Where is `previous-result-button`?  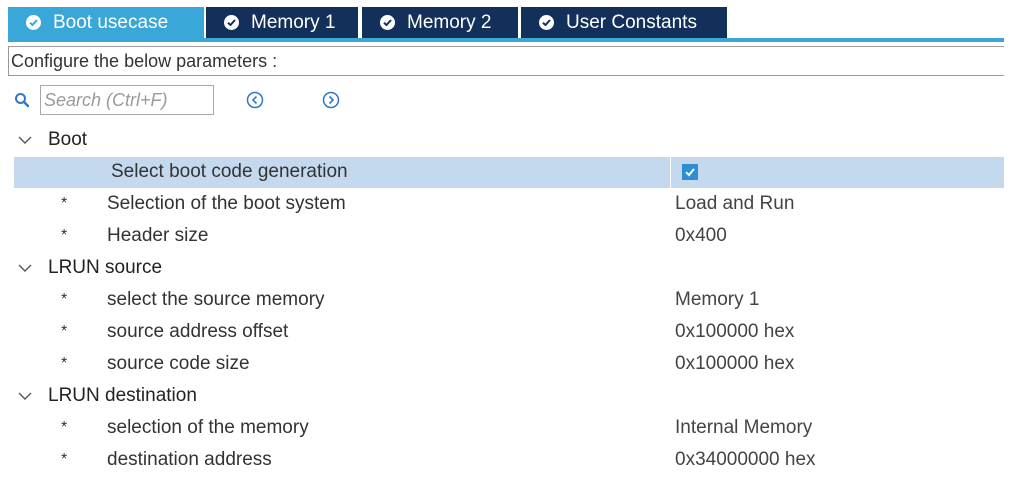
previous-result-button is located at coordinates (255, 100).